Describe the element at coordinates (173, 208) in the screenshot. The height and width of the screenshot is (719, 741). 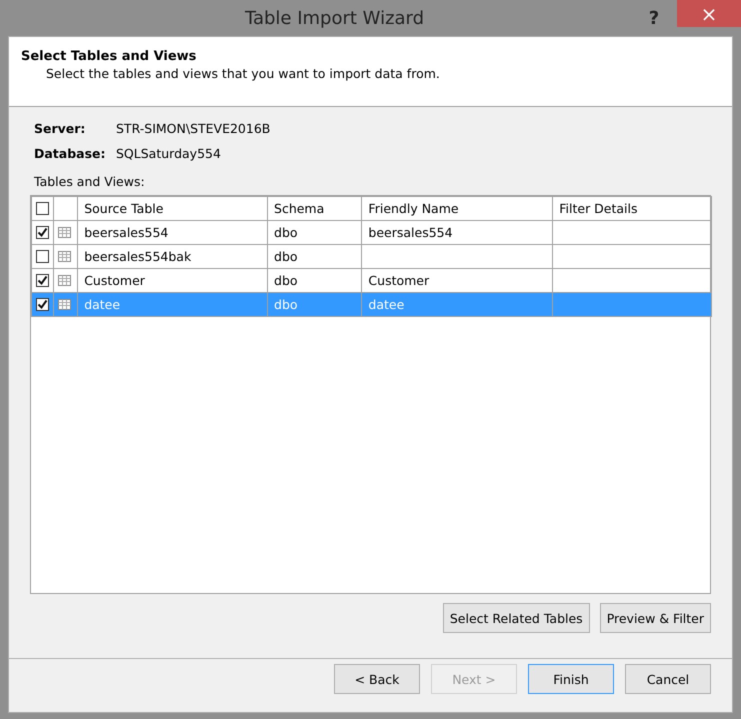
I see `column-header: Source Table` at that location.